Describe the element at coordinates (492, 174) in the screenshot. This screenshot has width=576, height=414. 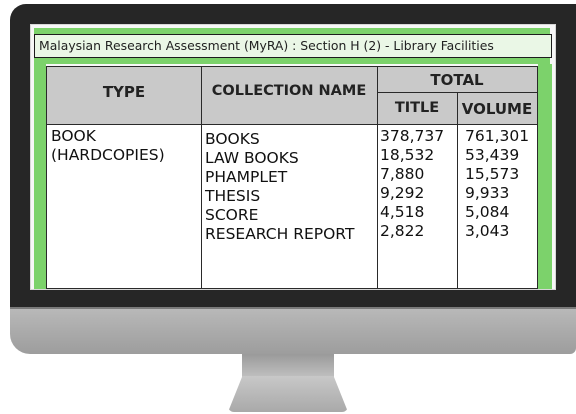
I see `volume-cell: 15,573` at that location.